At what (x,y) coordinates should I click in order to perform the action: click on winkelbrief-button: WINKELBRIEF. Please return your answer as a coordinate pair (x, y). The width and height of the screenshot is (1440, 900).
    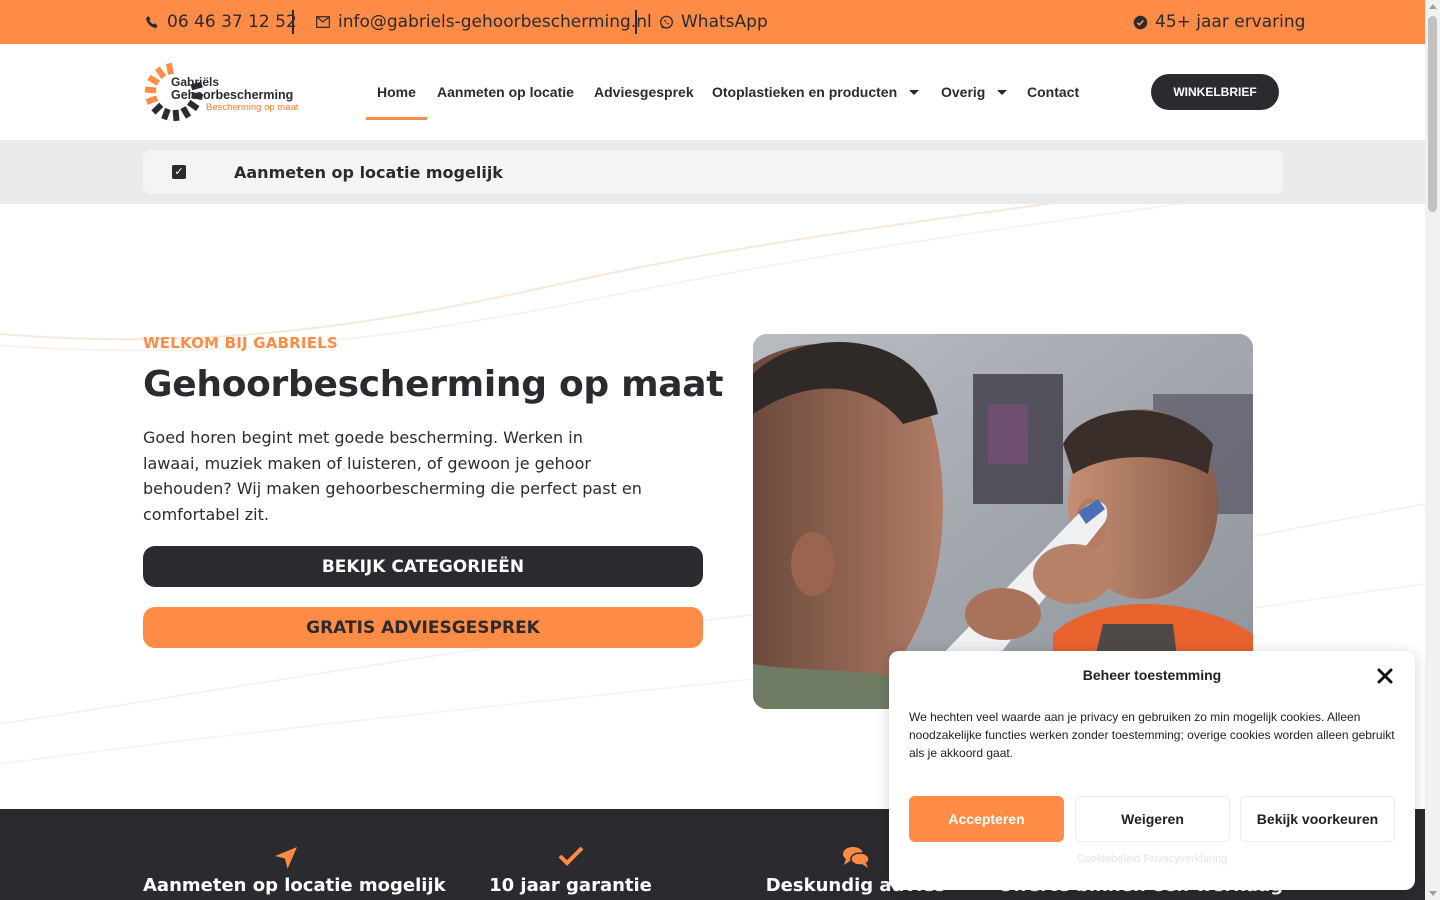
    Looking at the image, I should click on (1215, 92).